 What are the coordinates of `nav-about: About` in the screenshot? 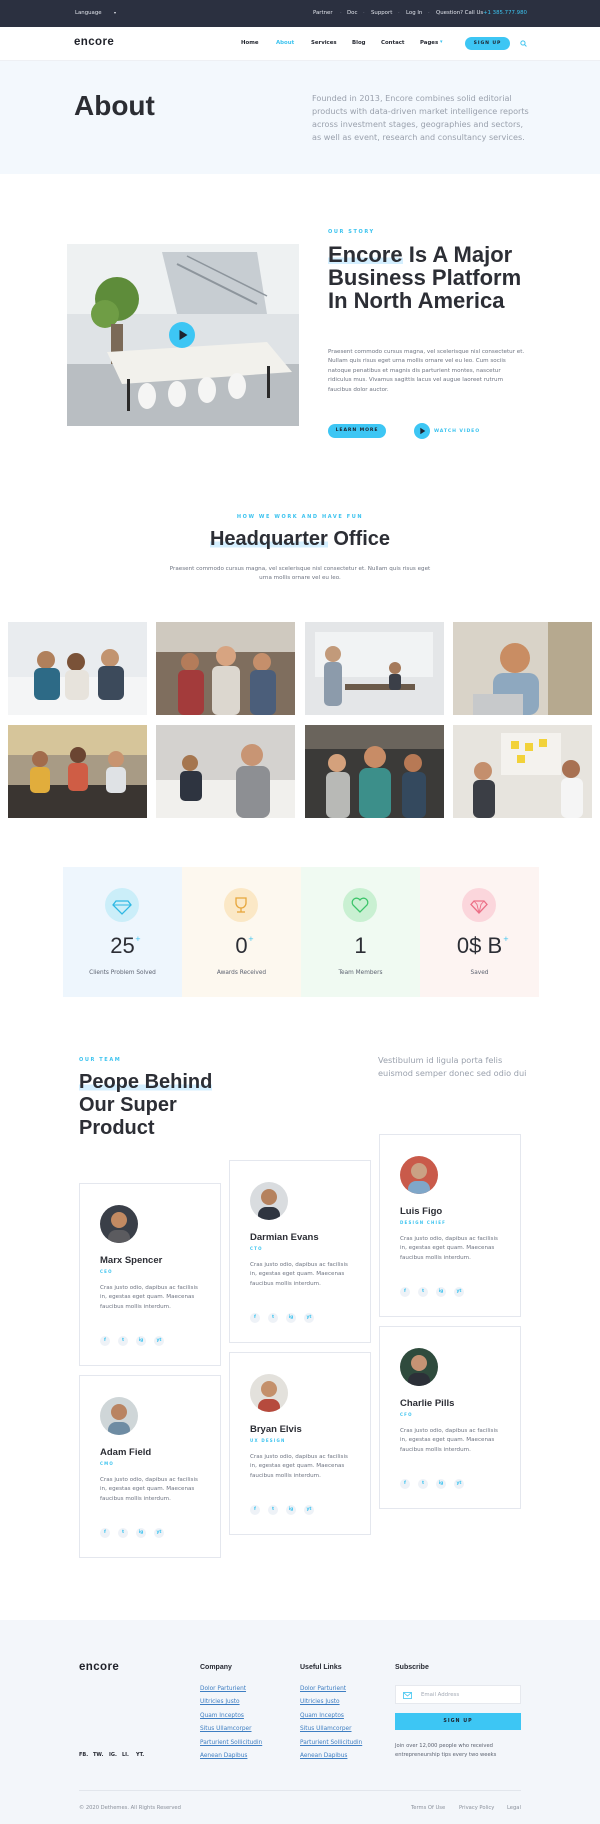 It's located at (285, 43).